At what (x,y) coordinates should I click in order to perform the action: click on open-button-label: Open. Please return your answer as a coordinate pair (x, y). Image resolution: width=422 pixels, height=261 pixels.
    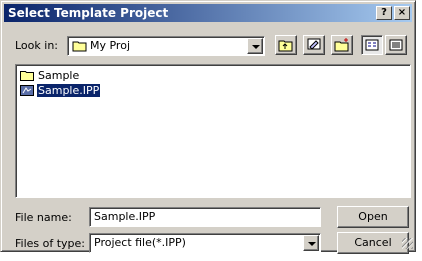
    Looking at the image, I should click on (373, 216).